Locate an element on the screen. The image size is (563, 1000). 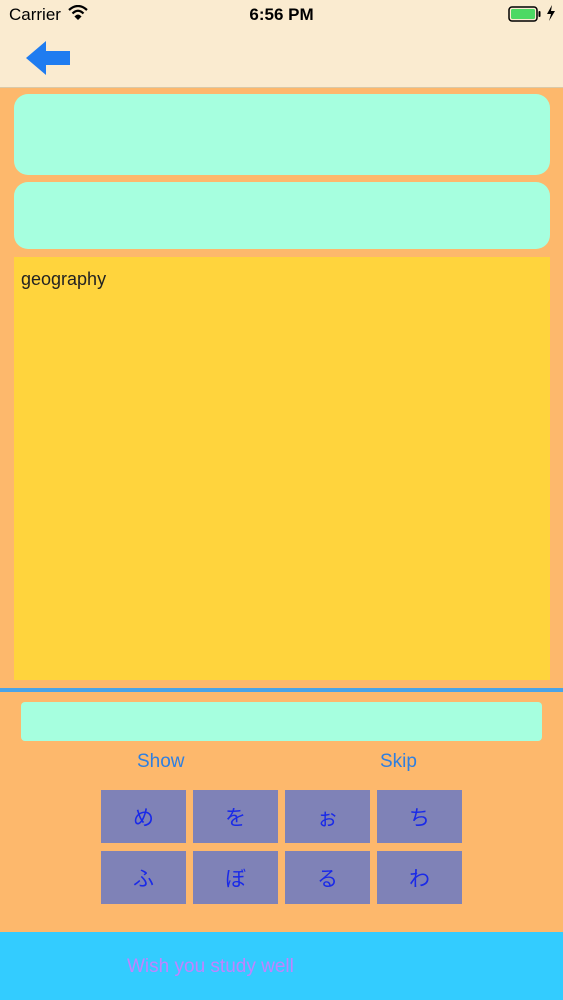
clock: 6:56 PM is located at coordinates (281, 14).